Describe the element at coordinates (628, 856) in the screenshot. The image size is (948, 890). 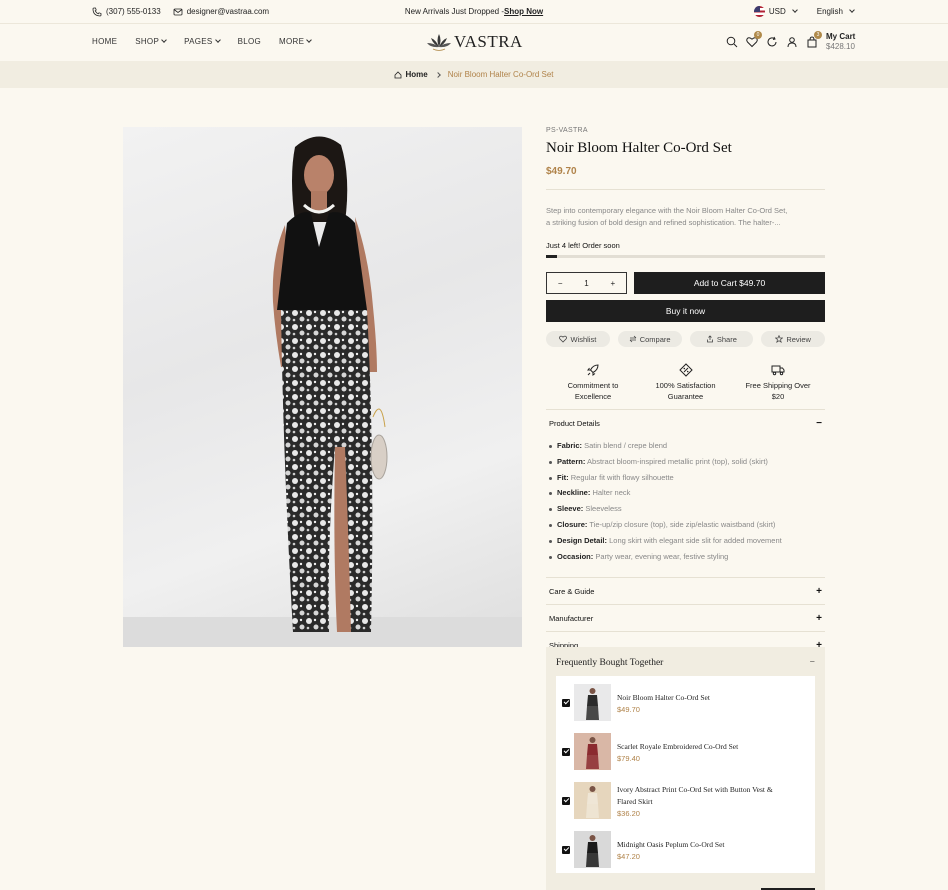
I see `fbt-price: $47.20` at that location.